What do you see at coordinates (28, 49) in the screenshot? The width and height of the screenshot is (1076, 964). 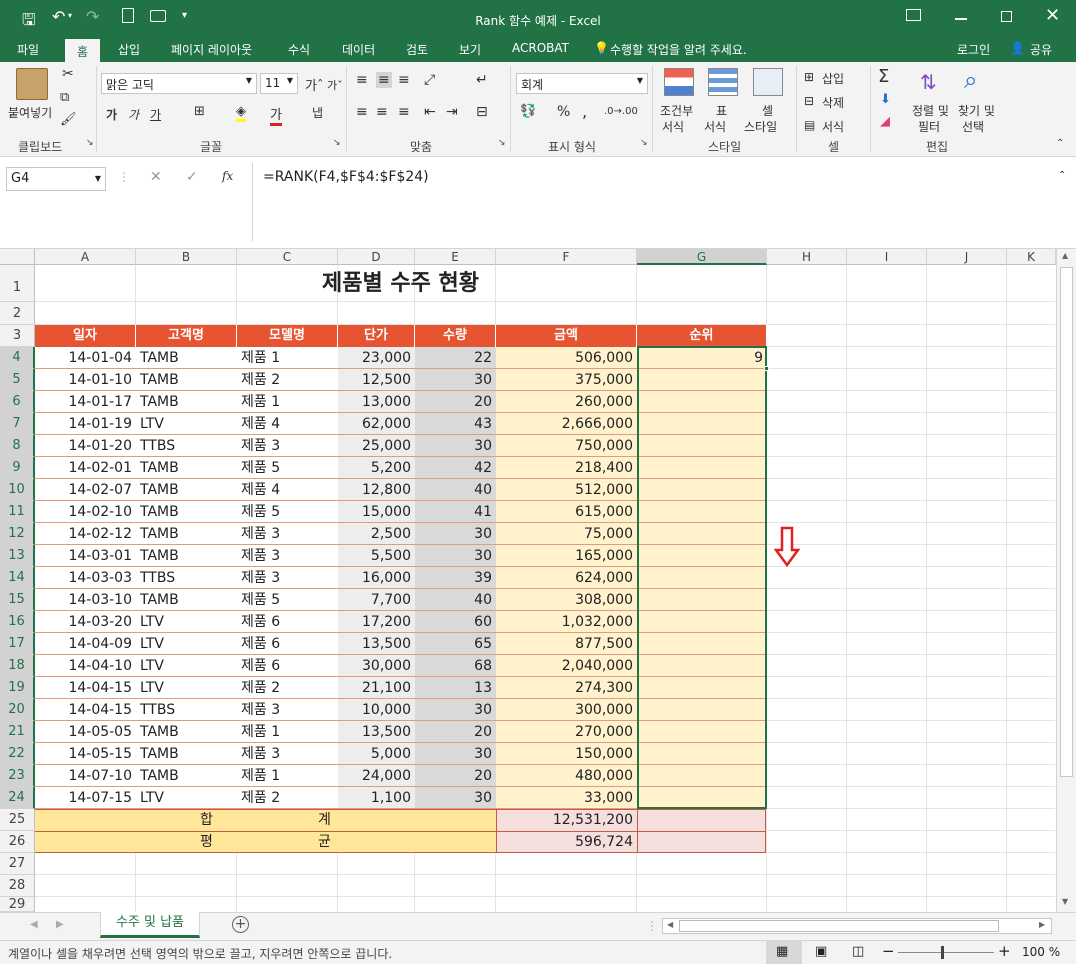 I see `tab-file: 파일` at bounding box center [28, 49].